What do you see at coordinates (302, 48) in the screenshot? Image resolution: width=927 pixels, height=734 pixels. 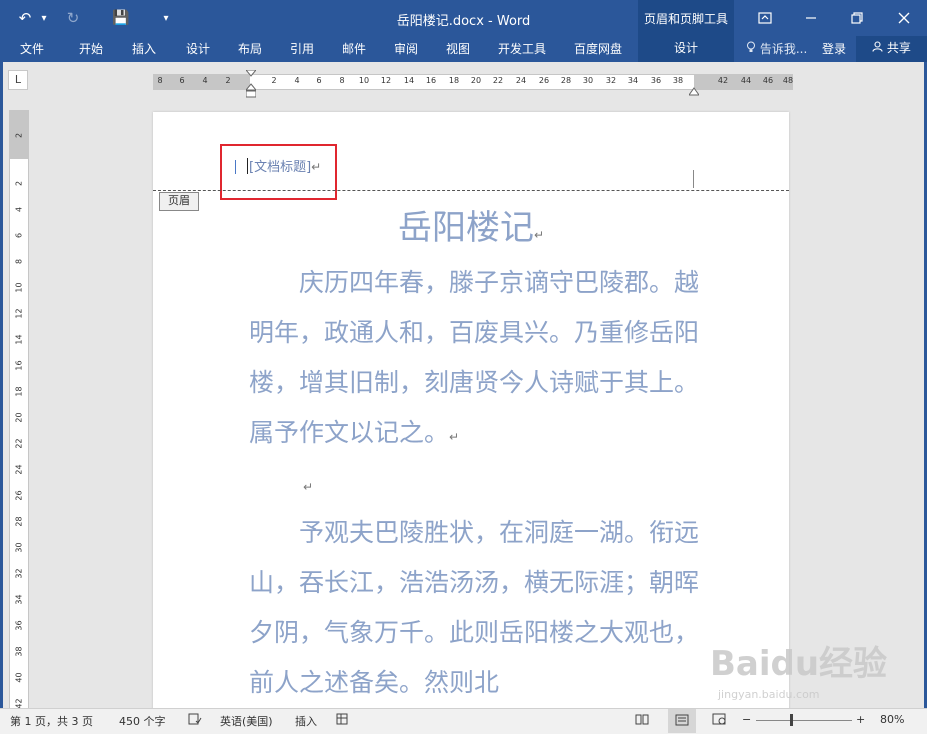 I see `tab-references: 引用` at bounding box center [302, 48].